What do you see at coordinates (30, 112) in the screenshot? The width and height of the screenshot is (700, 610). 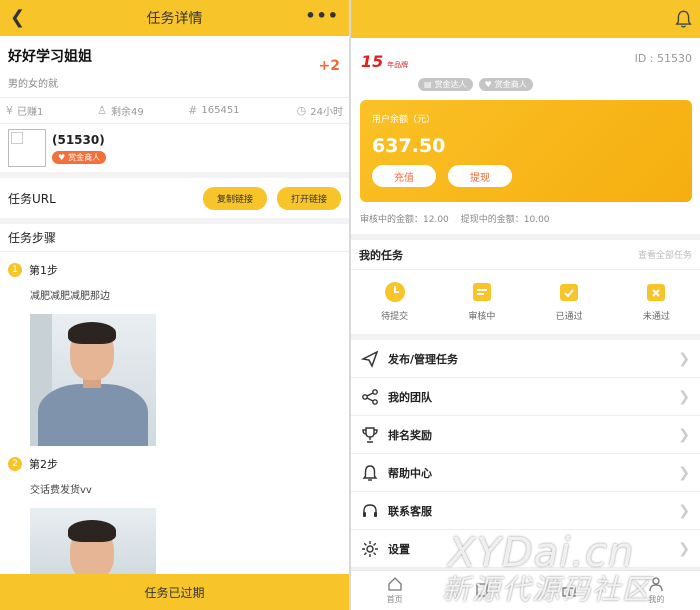 I see `stat-earned-text: 已赚1` at bounding box center [30, 112].